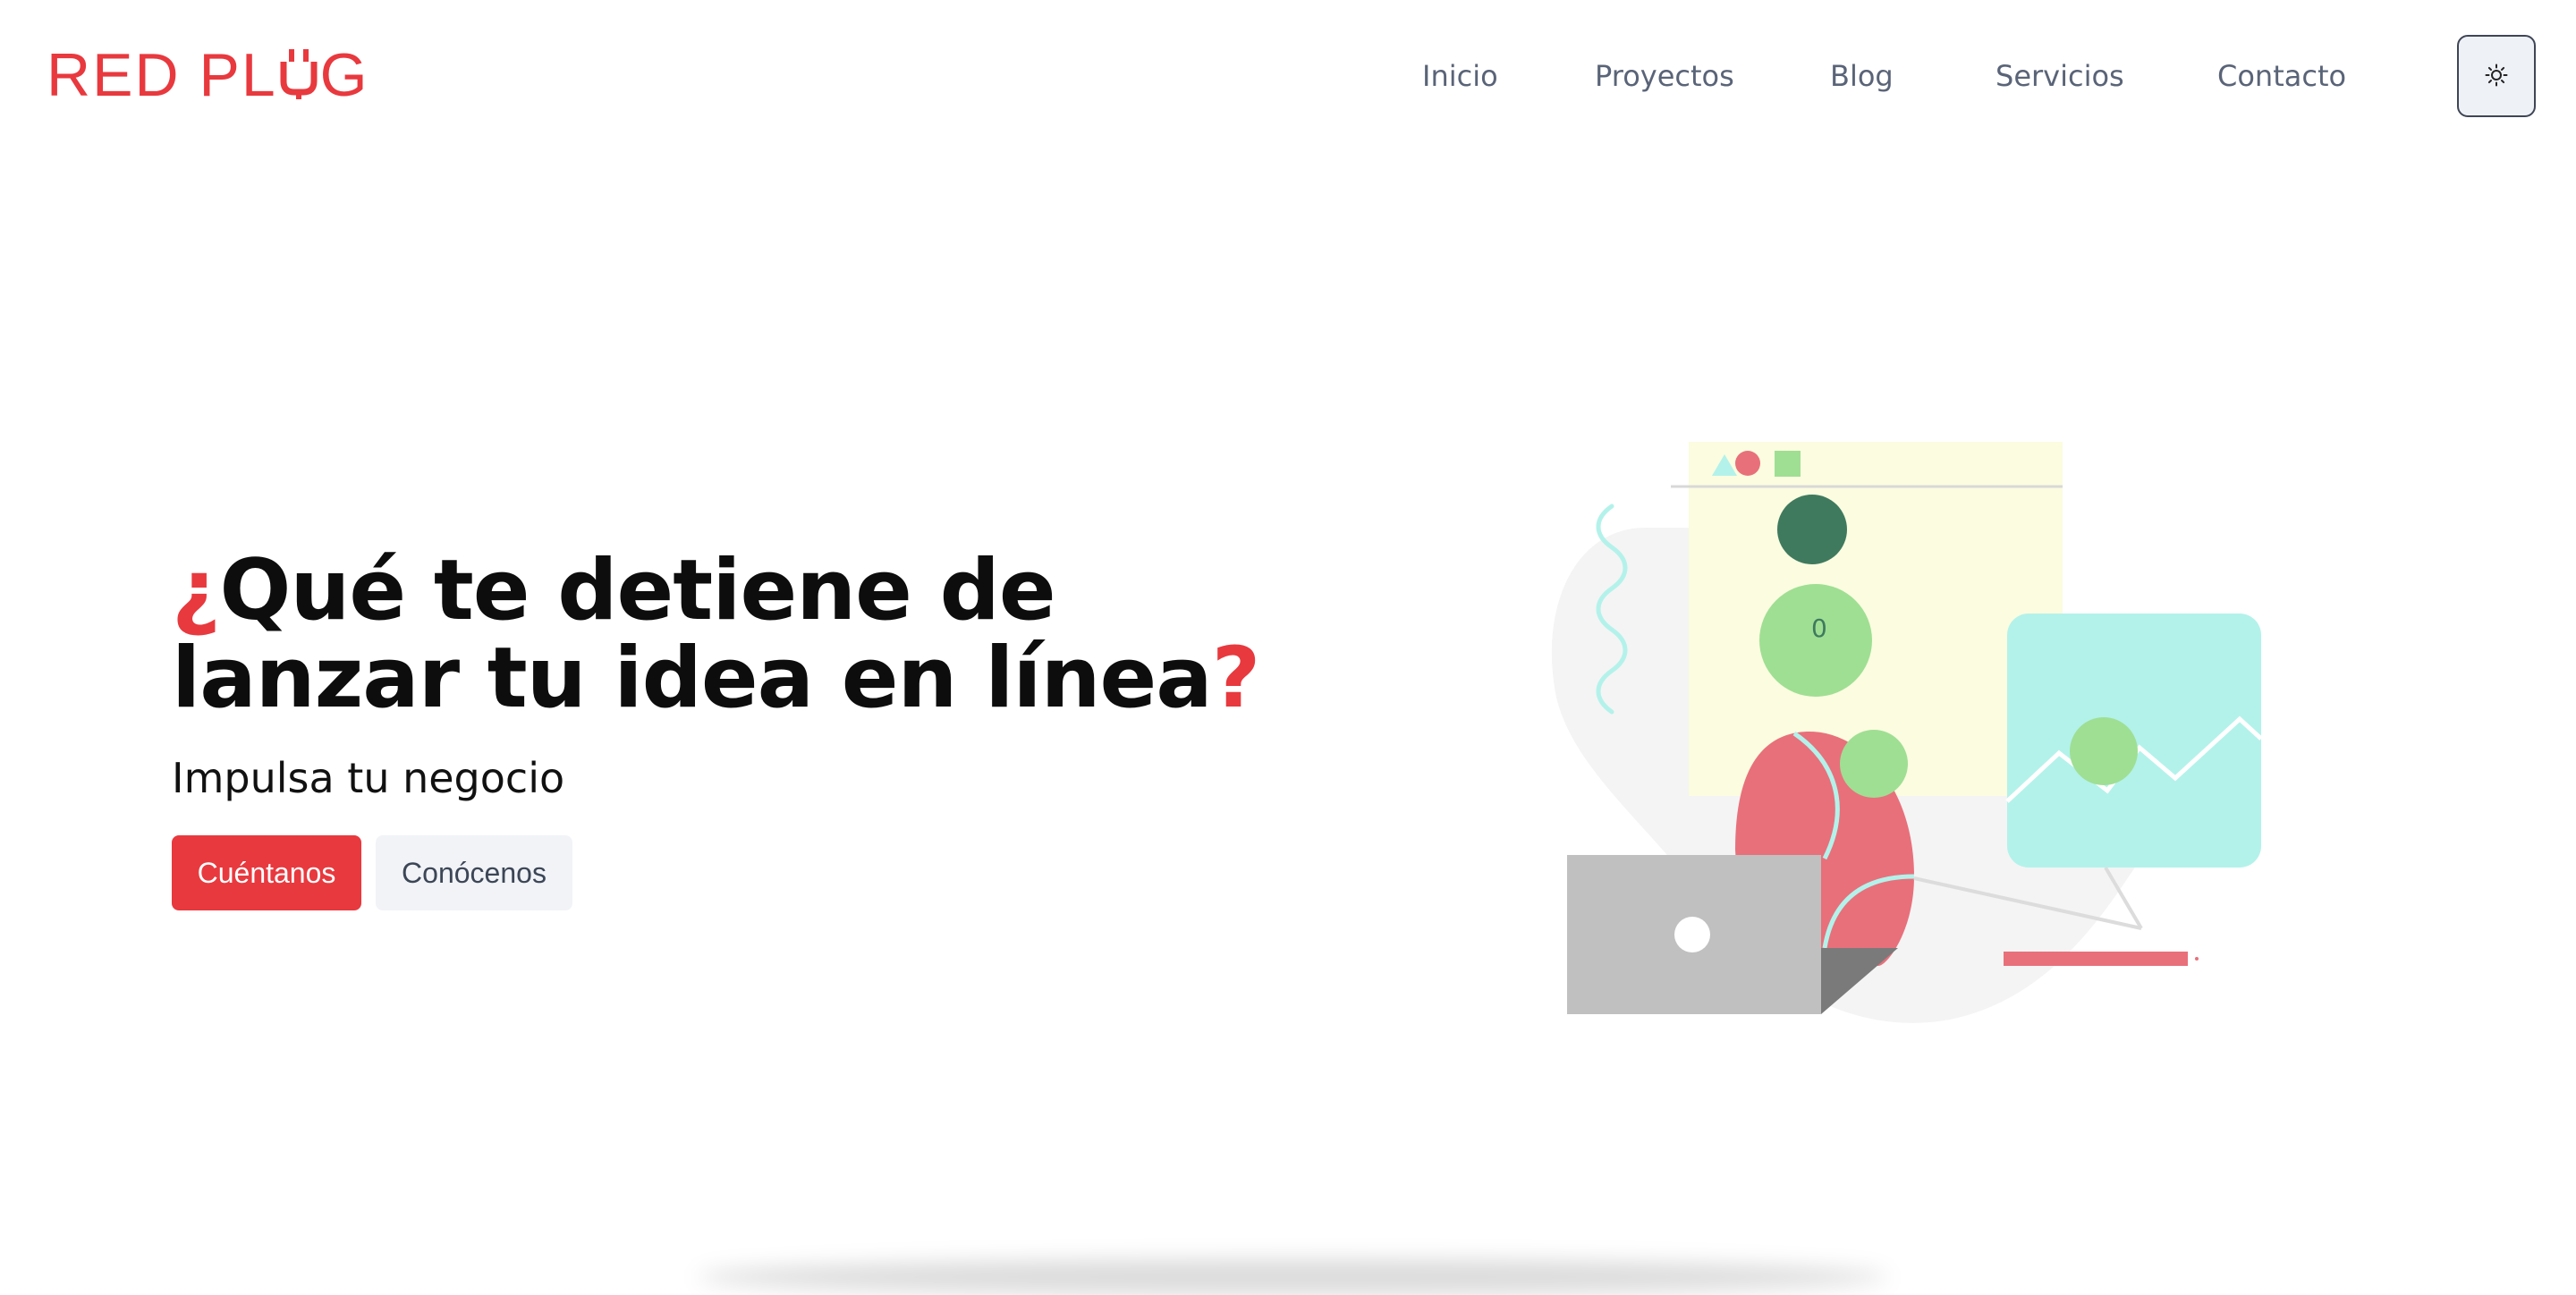  What do you see at coordinates (2104, 751) in the screenshot?
I see `chart-dot` at bounding box center [2104, 751].